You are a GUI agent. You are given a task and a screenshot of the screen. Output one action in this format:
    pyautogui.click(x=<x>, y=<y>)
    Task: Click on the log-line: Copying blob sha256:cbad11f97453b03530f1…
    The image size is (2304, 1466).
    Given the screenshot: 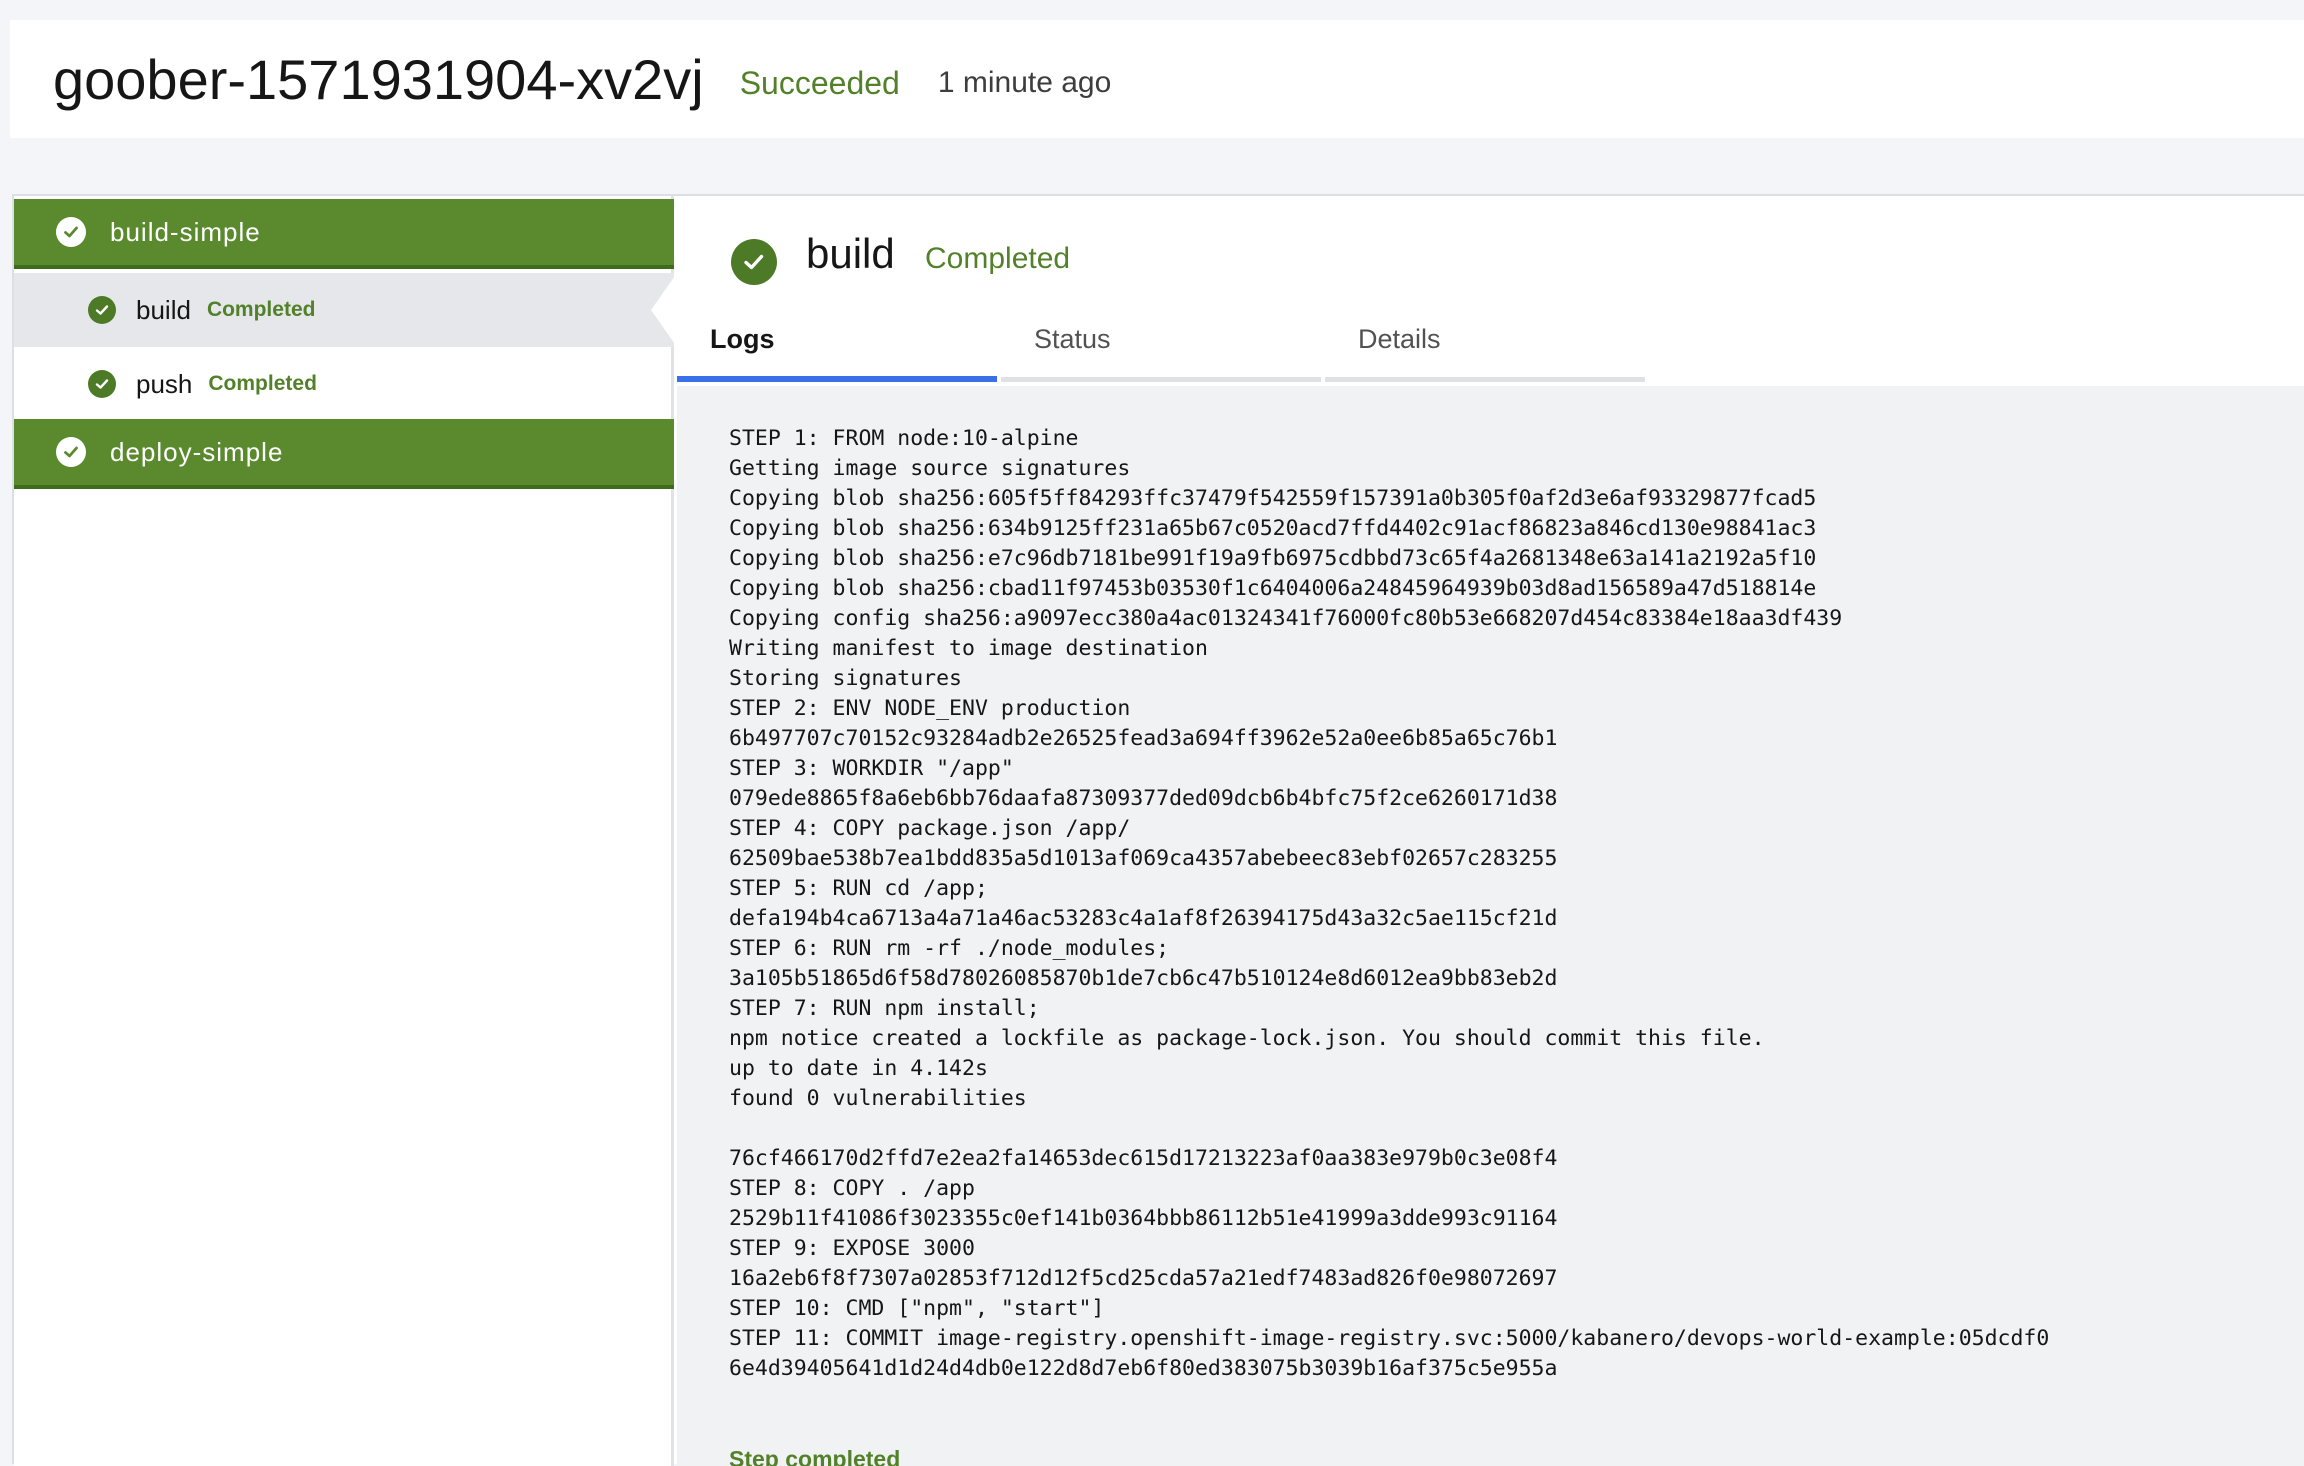 What is the action you would take?
    pyautogui.click(x=1273, y=588)
    